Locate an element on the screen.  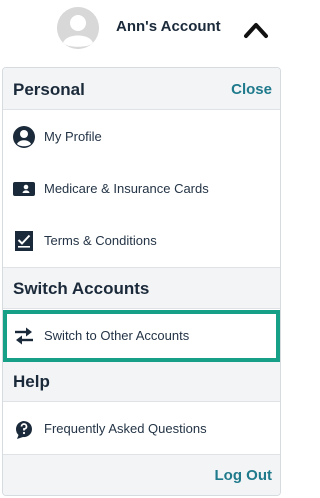
menu-item-switch-accounts: Switch to Other Accounts is located at coordinates (141, 336).